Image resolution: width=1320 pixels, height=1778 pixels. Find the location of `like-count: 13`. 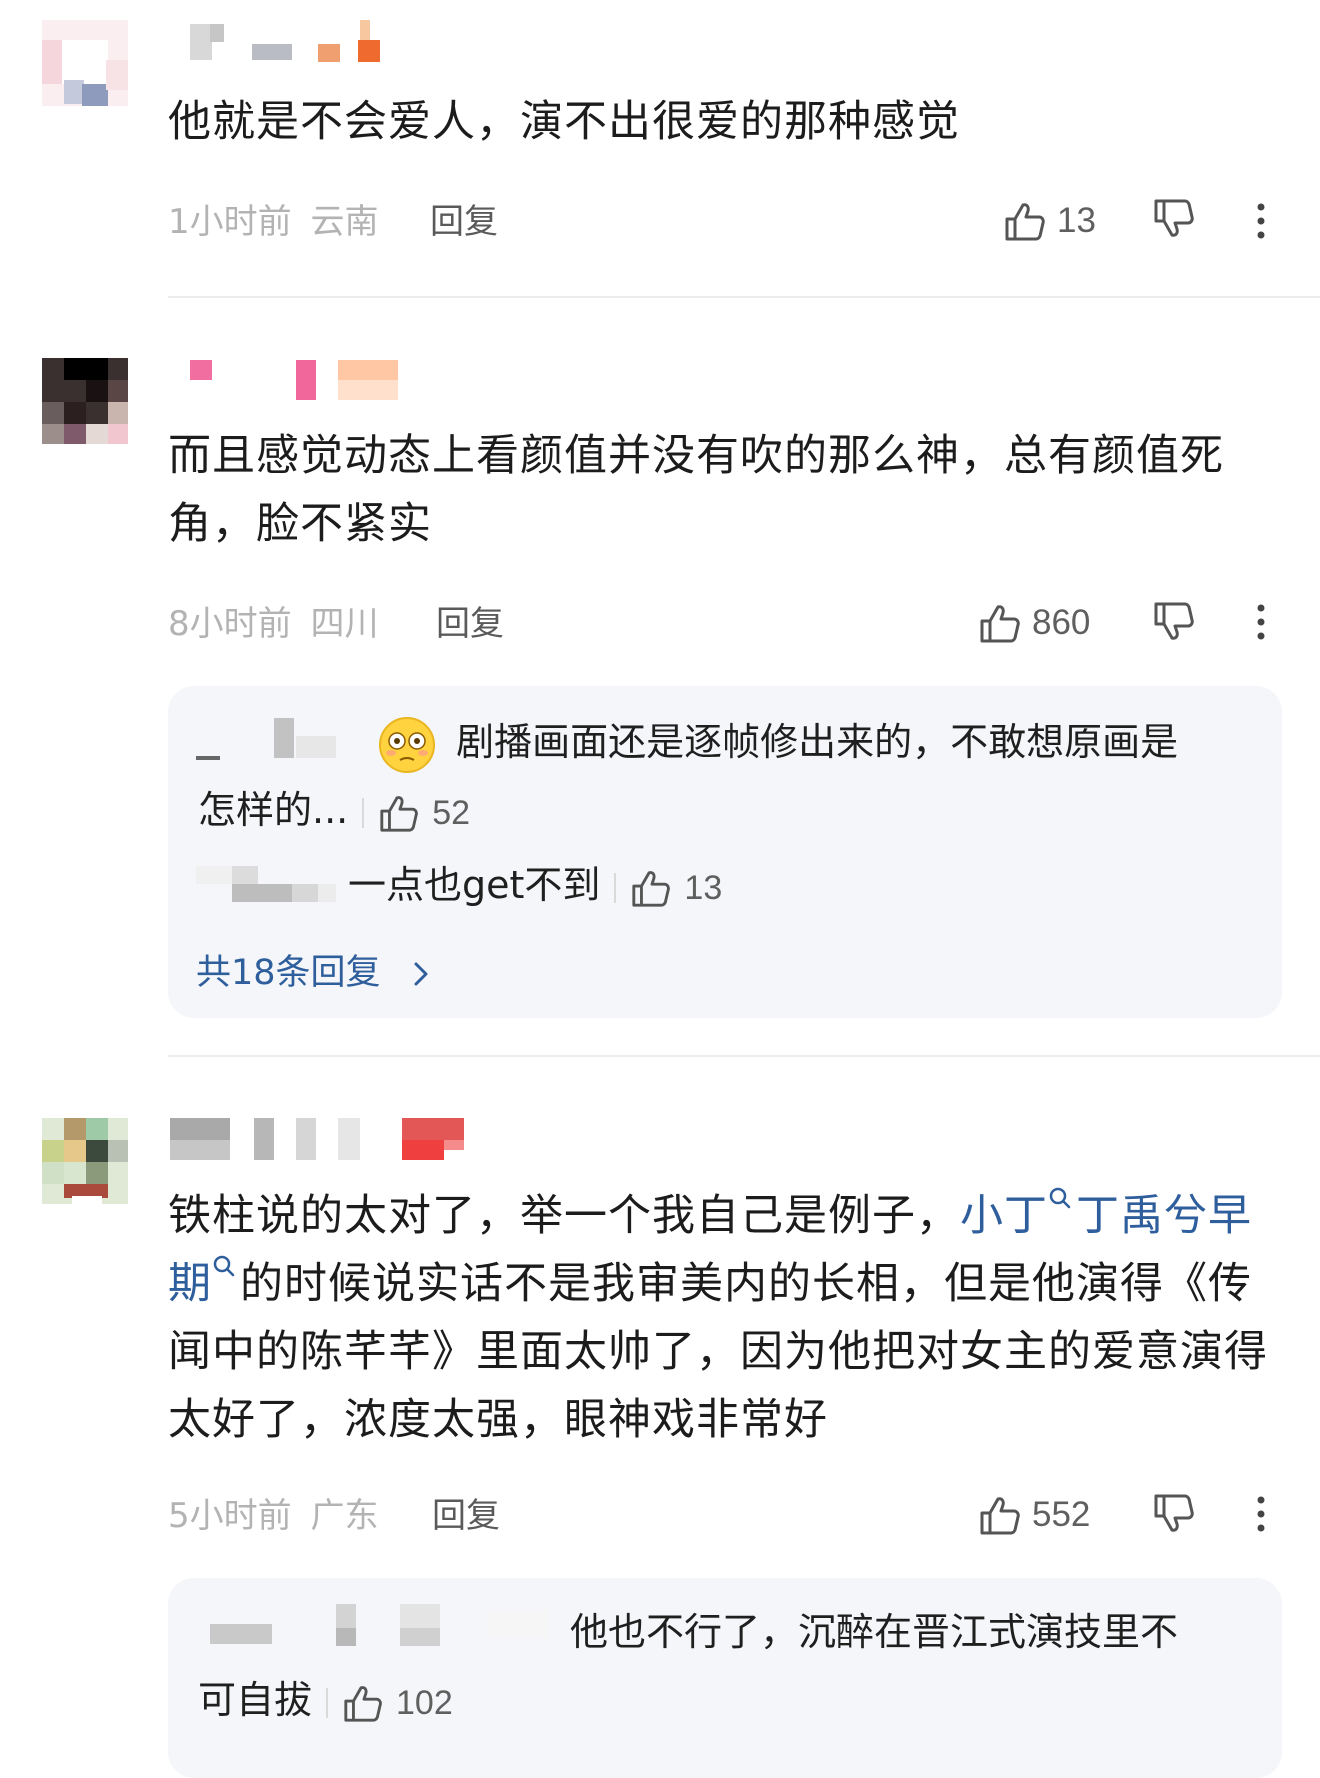

like-count: 13 is located at coordinates (1076, 220).